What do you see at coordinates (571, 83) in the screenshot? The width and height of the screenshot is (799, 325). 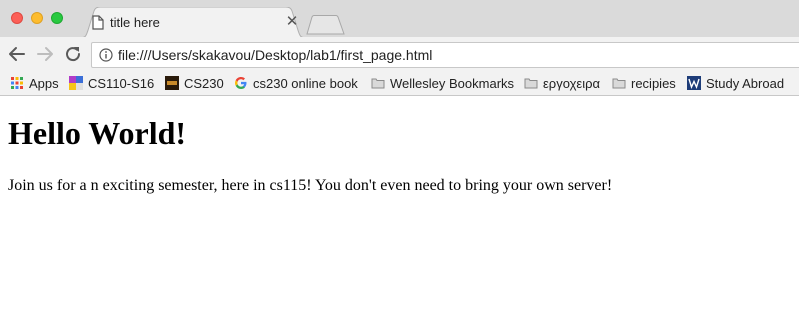 I see `bookmark-label: εργοχειρα` at bounding box center [571, 83].